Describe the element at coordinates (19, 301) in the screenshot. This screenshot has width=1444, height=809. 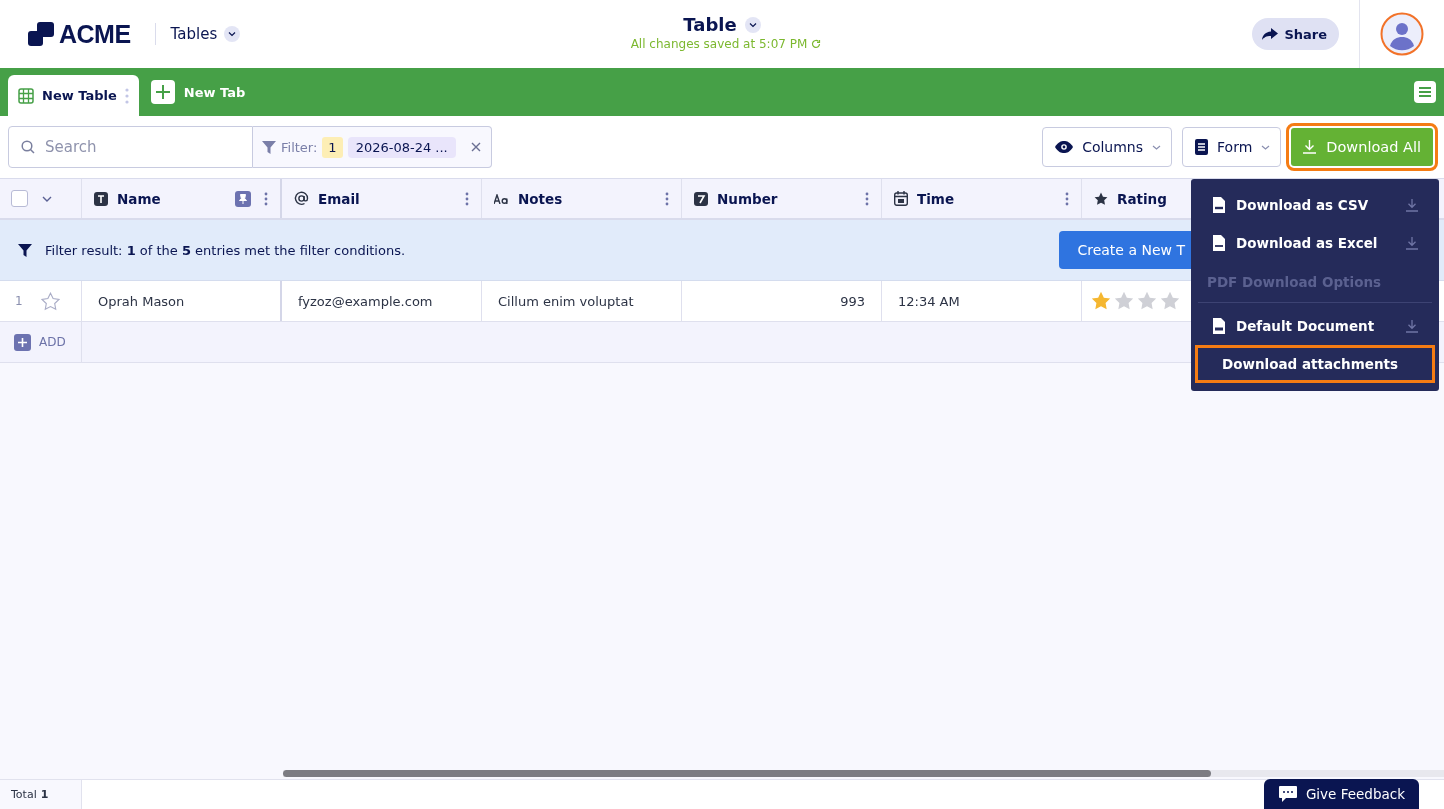
I see `row-number: 1` at that location.